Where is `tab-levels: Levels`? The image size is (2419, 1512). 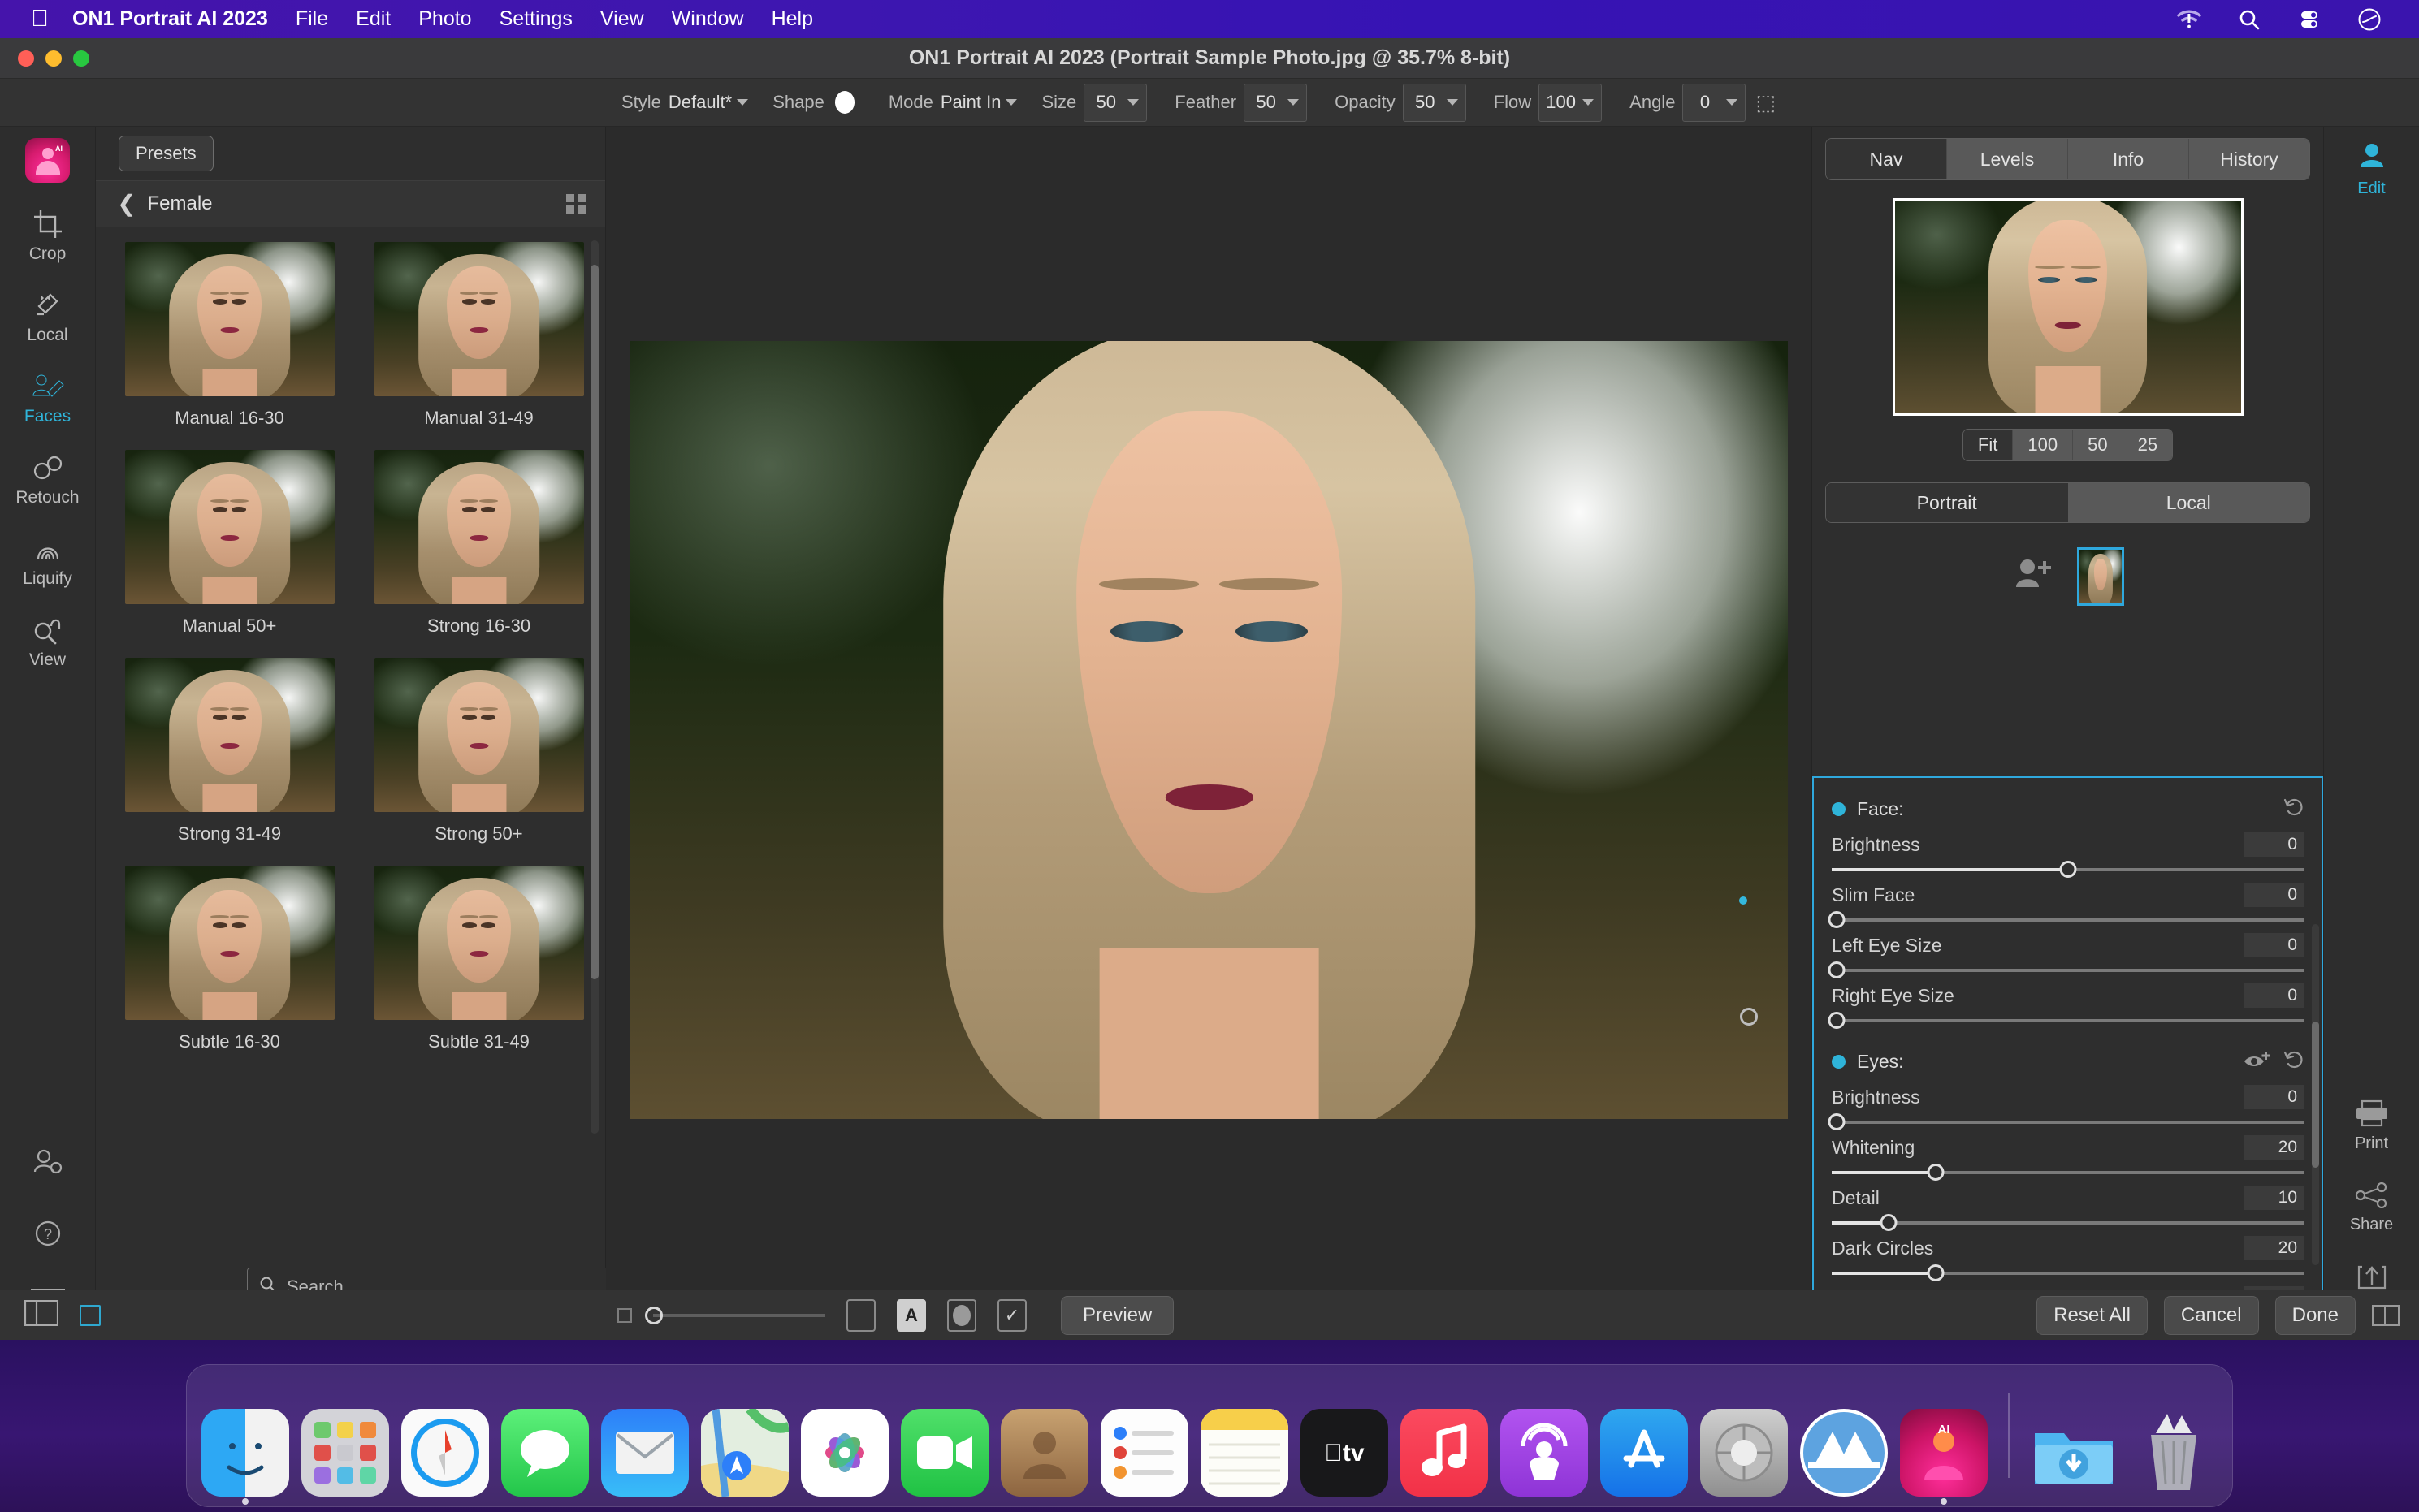 tab-levels: Levels is located at coordinates (2007, 159).